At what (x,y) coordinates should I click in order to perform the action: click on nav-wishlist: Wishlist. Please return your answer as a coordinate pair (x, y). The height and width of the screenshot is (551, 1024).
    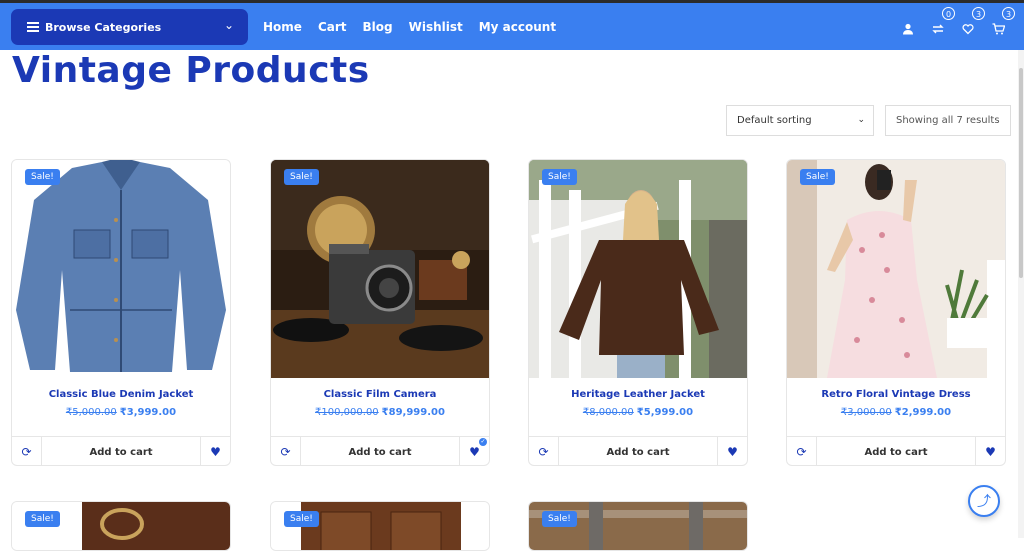
    Looking at the image, I should click on (436, 27).